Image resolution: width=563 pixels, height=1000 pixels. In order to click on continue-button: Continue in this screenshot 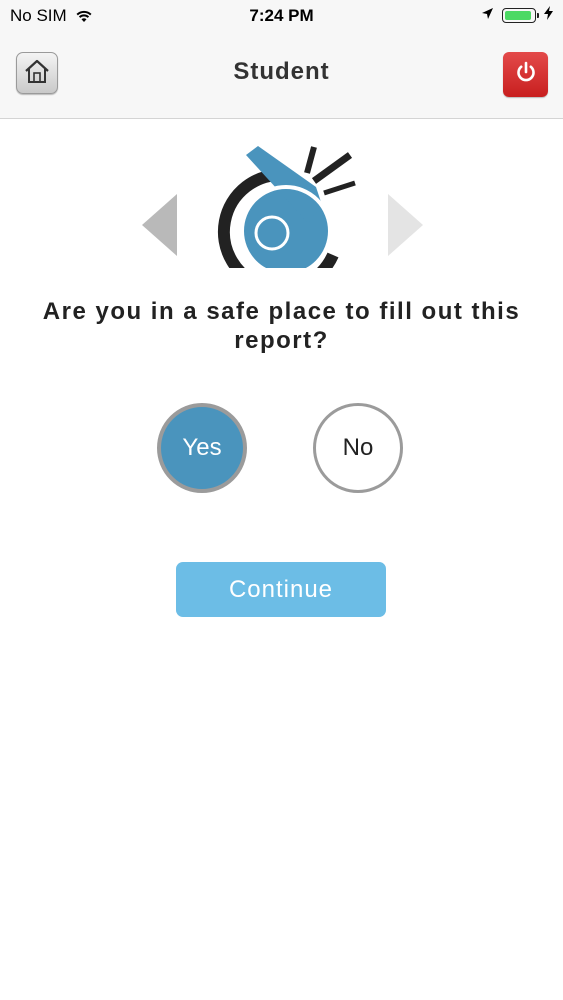, I will do `click(281, 589)`.